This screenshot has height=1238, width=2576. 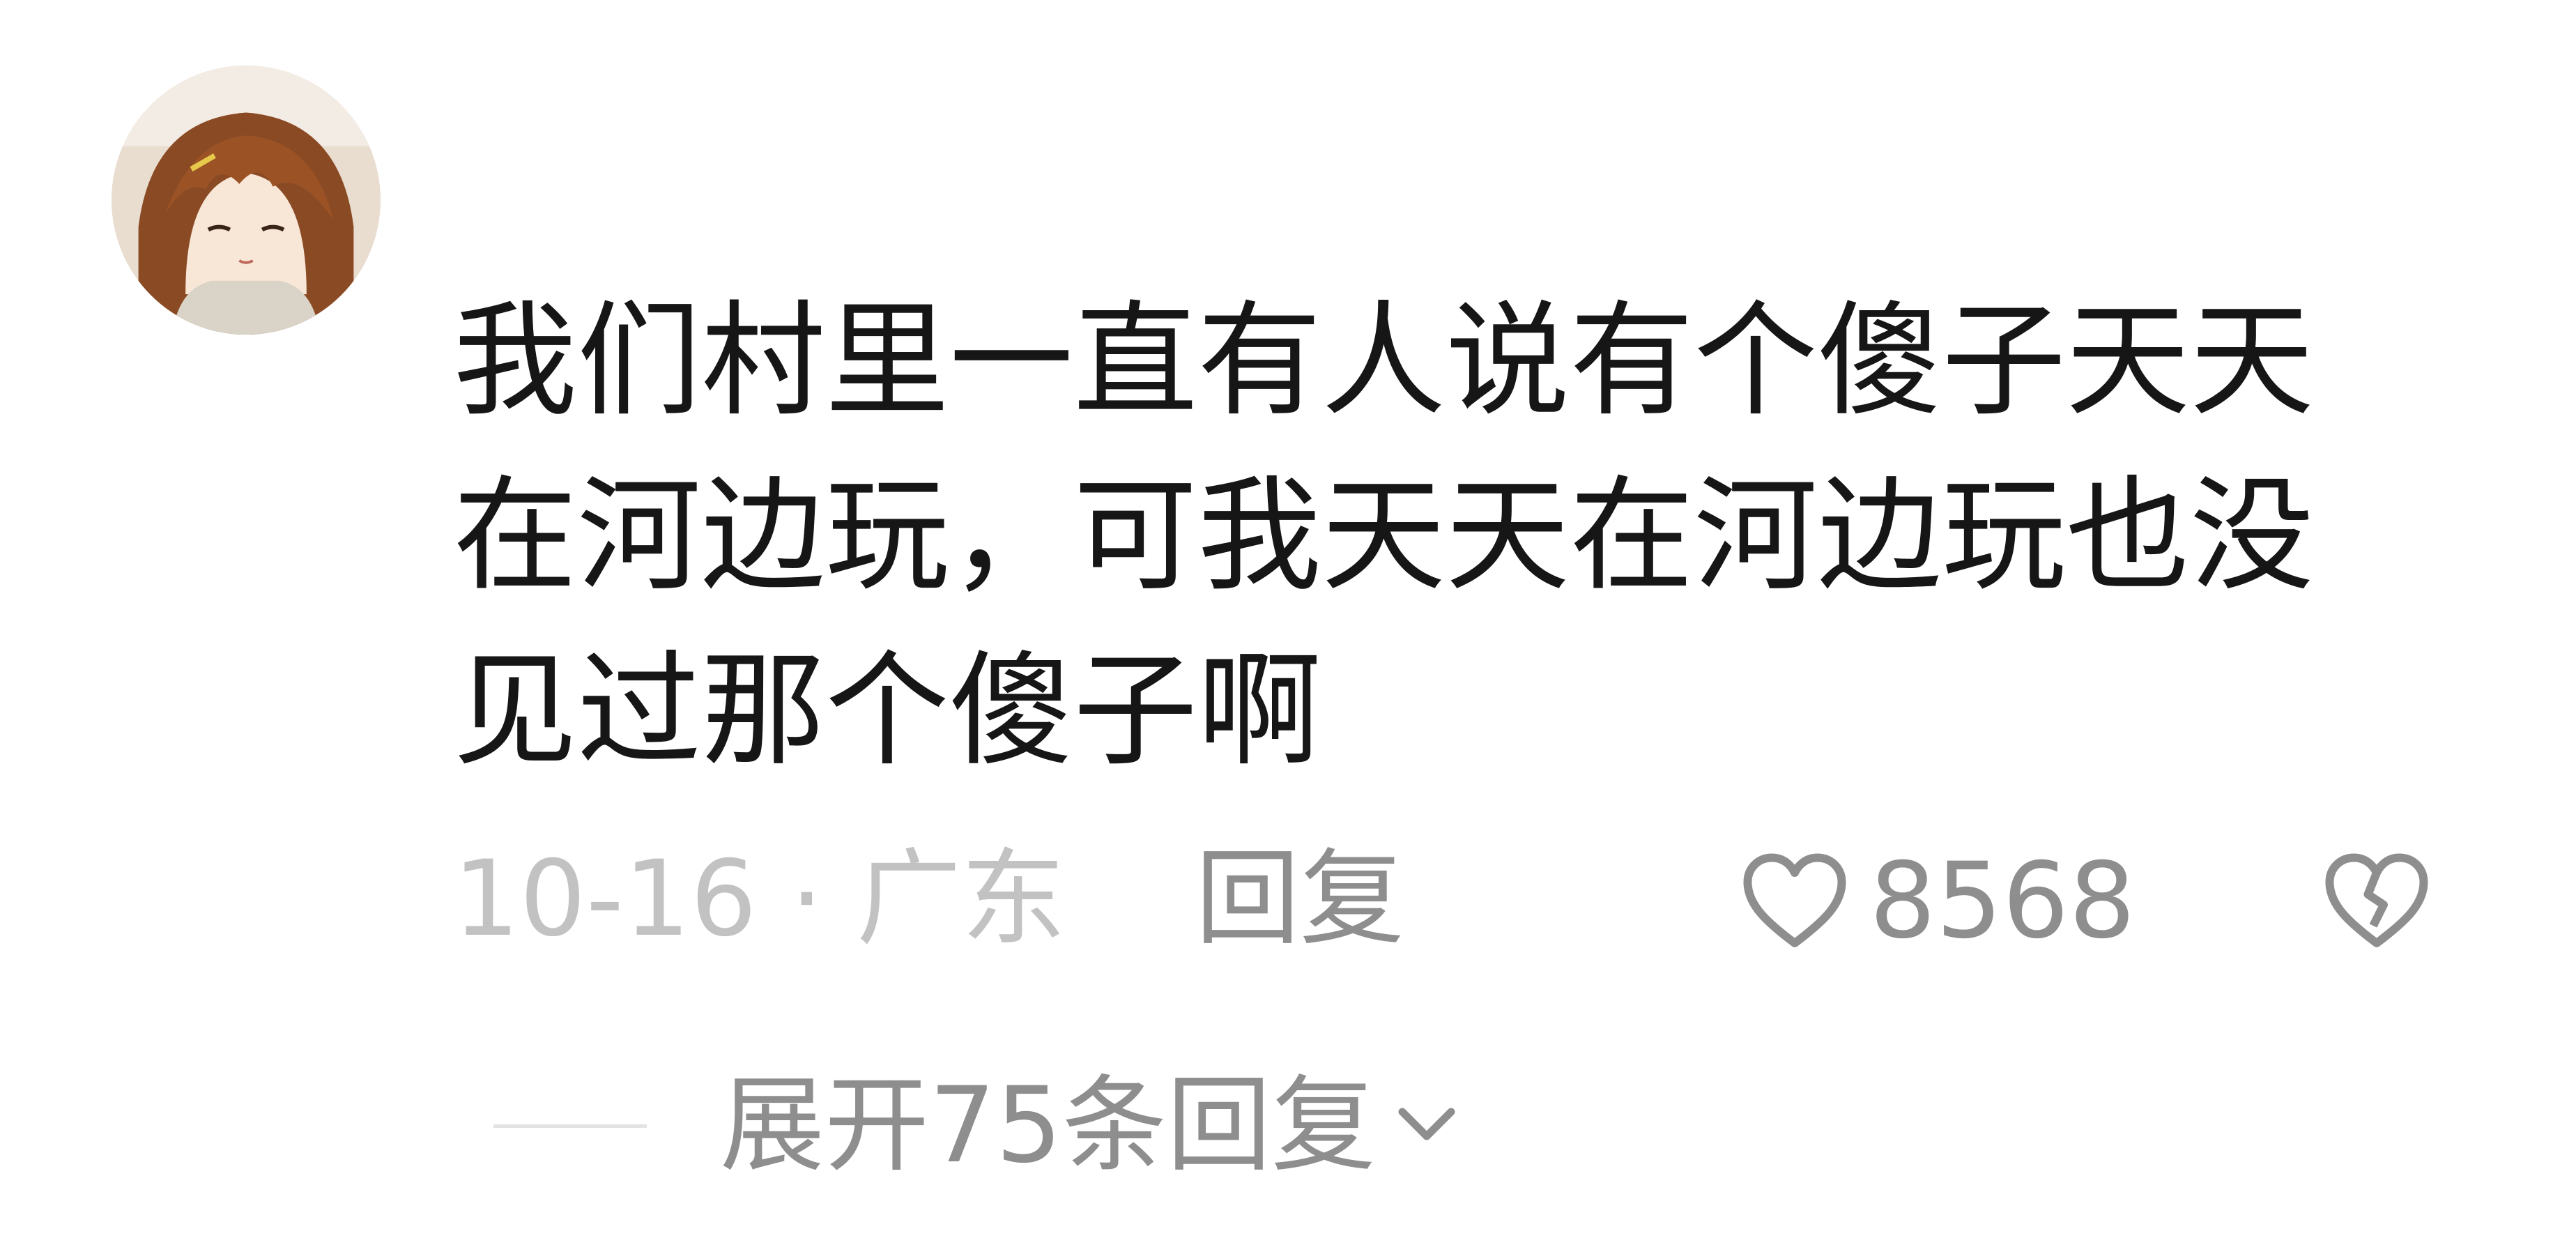 I want to click on expand-replies-label: 展开75条回复, so click(x=1048, y=1126).